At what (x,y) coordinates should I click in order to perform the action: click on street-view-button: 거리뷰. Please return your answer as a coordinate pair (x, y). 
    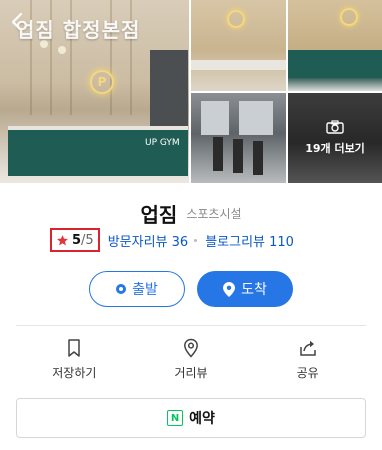
    Looking at the image, I should click on (191, 363).